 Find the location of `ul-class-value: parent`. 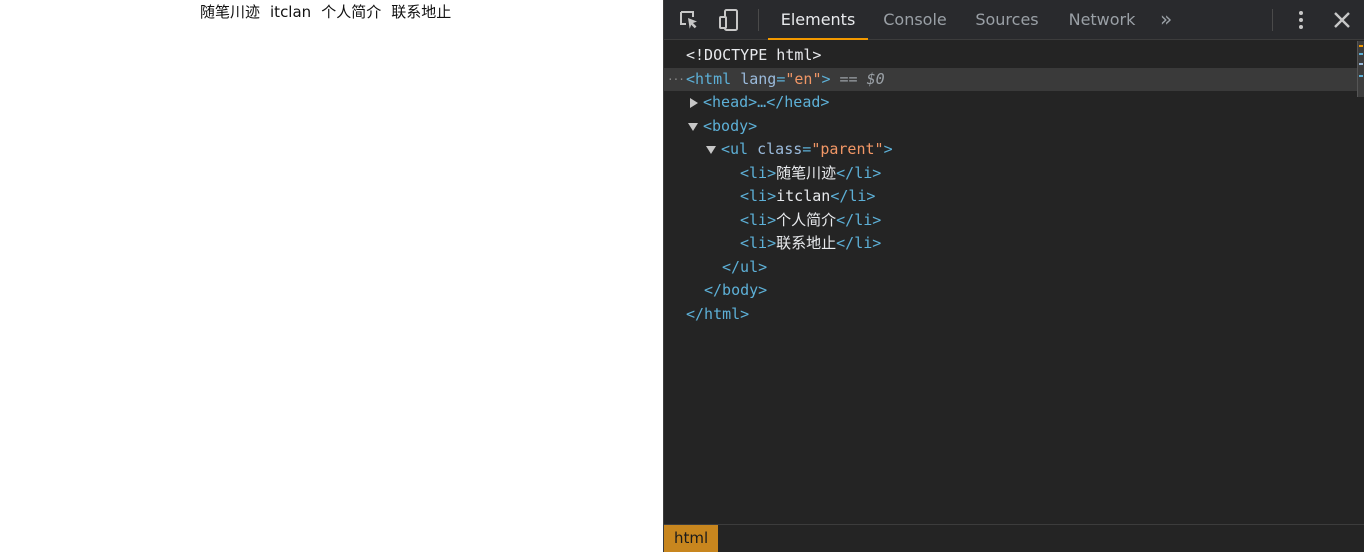

ul-class-value: parent is located at coordinates (847, 149).